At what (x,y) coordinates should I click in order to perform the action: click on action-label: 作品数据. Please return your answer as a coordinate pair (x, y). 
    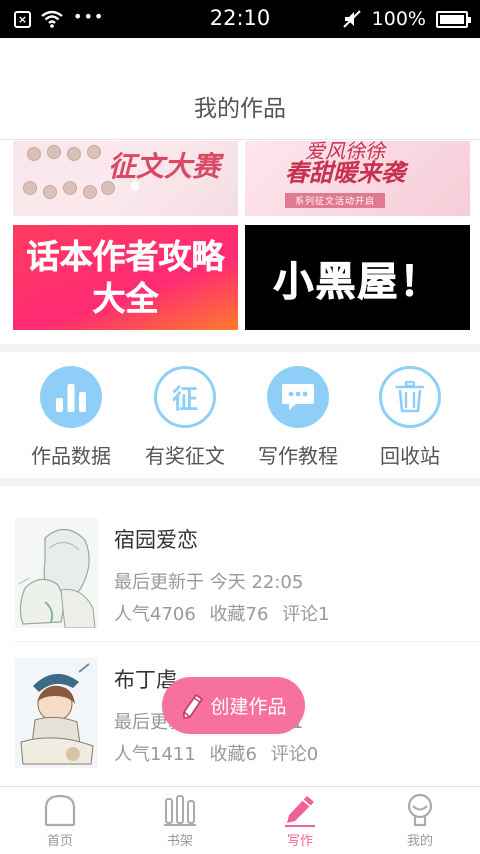
    Looking at the image, I should click on (71, 456).